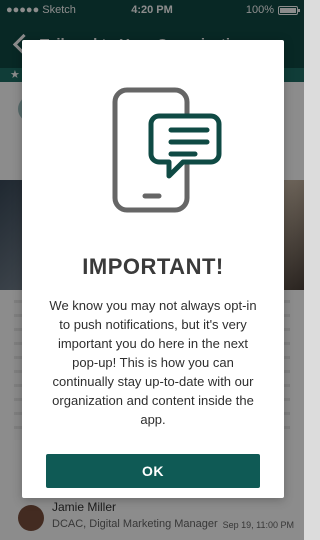 The width and height of the screenshot is (320, 540). Describe the element at coordinates (167, 150) in the screenshot. I see `phone-message-icon` at that location.